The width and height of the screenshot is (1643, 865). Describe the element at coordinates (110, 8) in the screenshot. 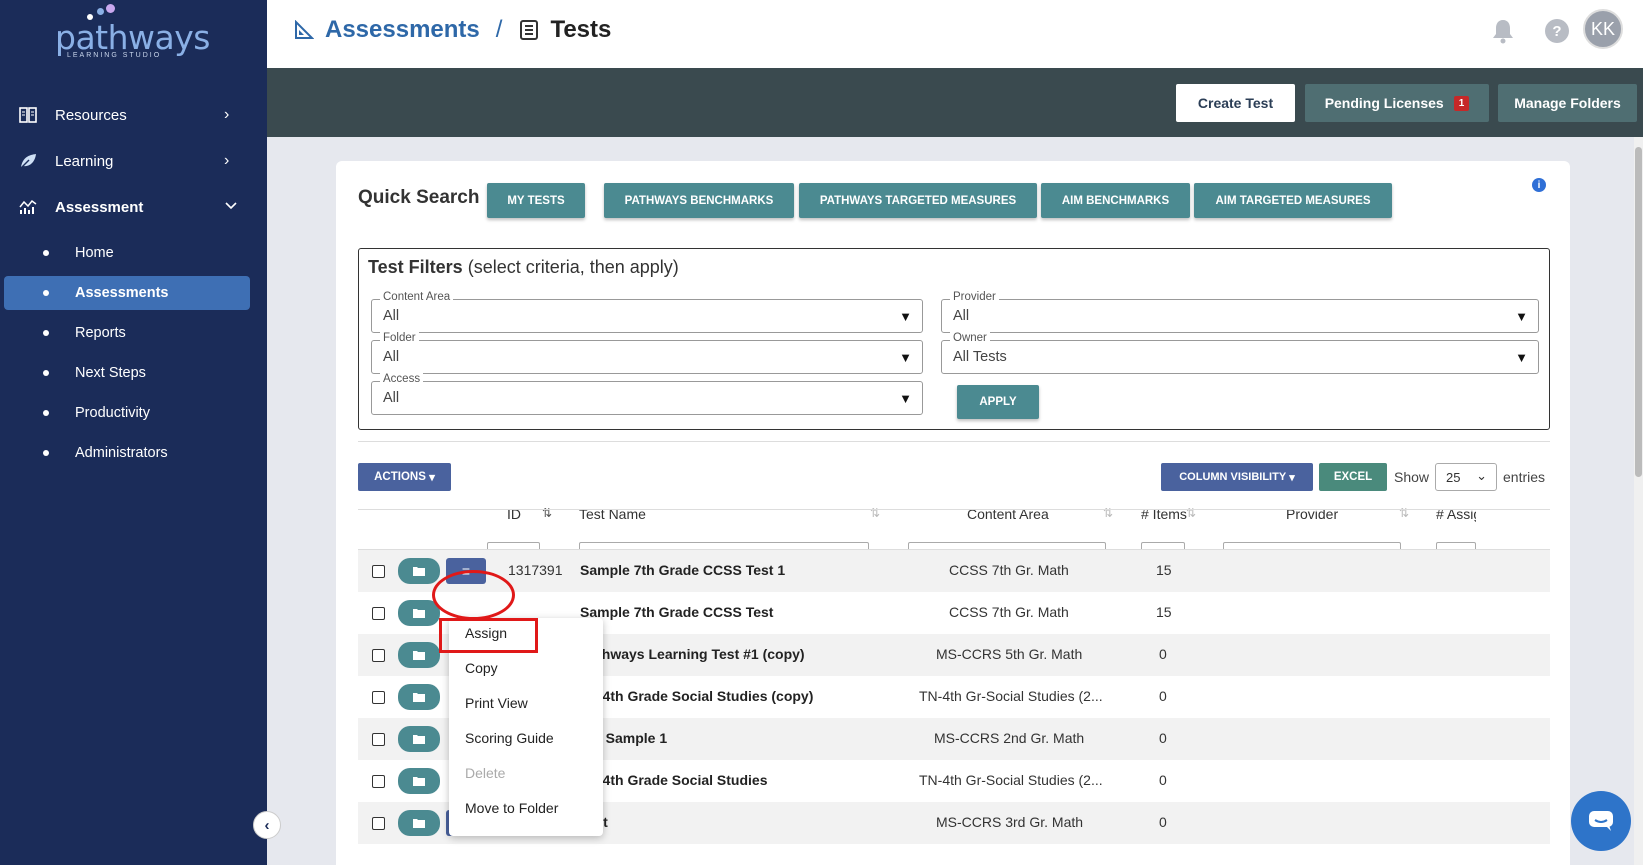

I see `logo-dot` at that location.